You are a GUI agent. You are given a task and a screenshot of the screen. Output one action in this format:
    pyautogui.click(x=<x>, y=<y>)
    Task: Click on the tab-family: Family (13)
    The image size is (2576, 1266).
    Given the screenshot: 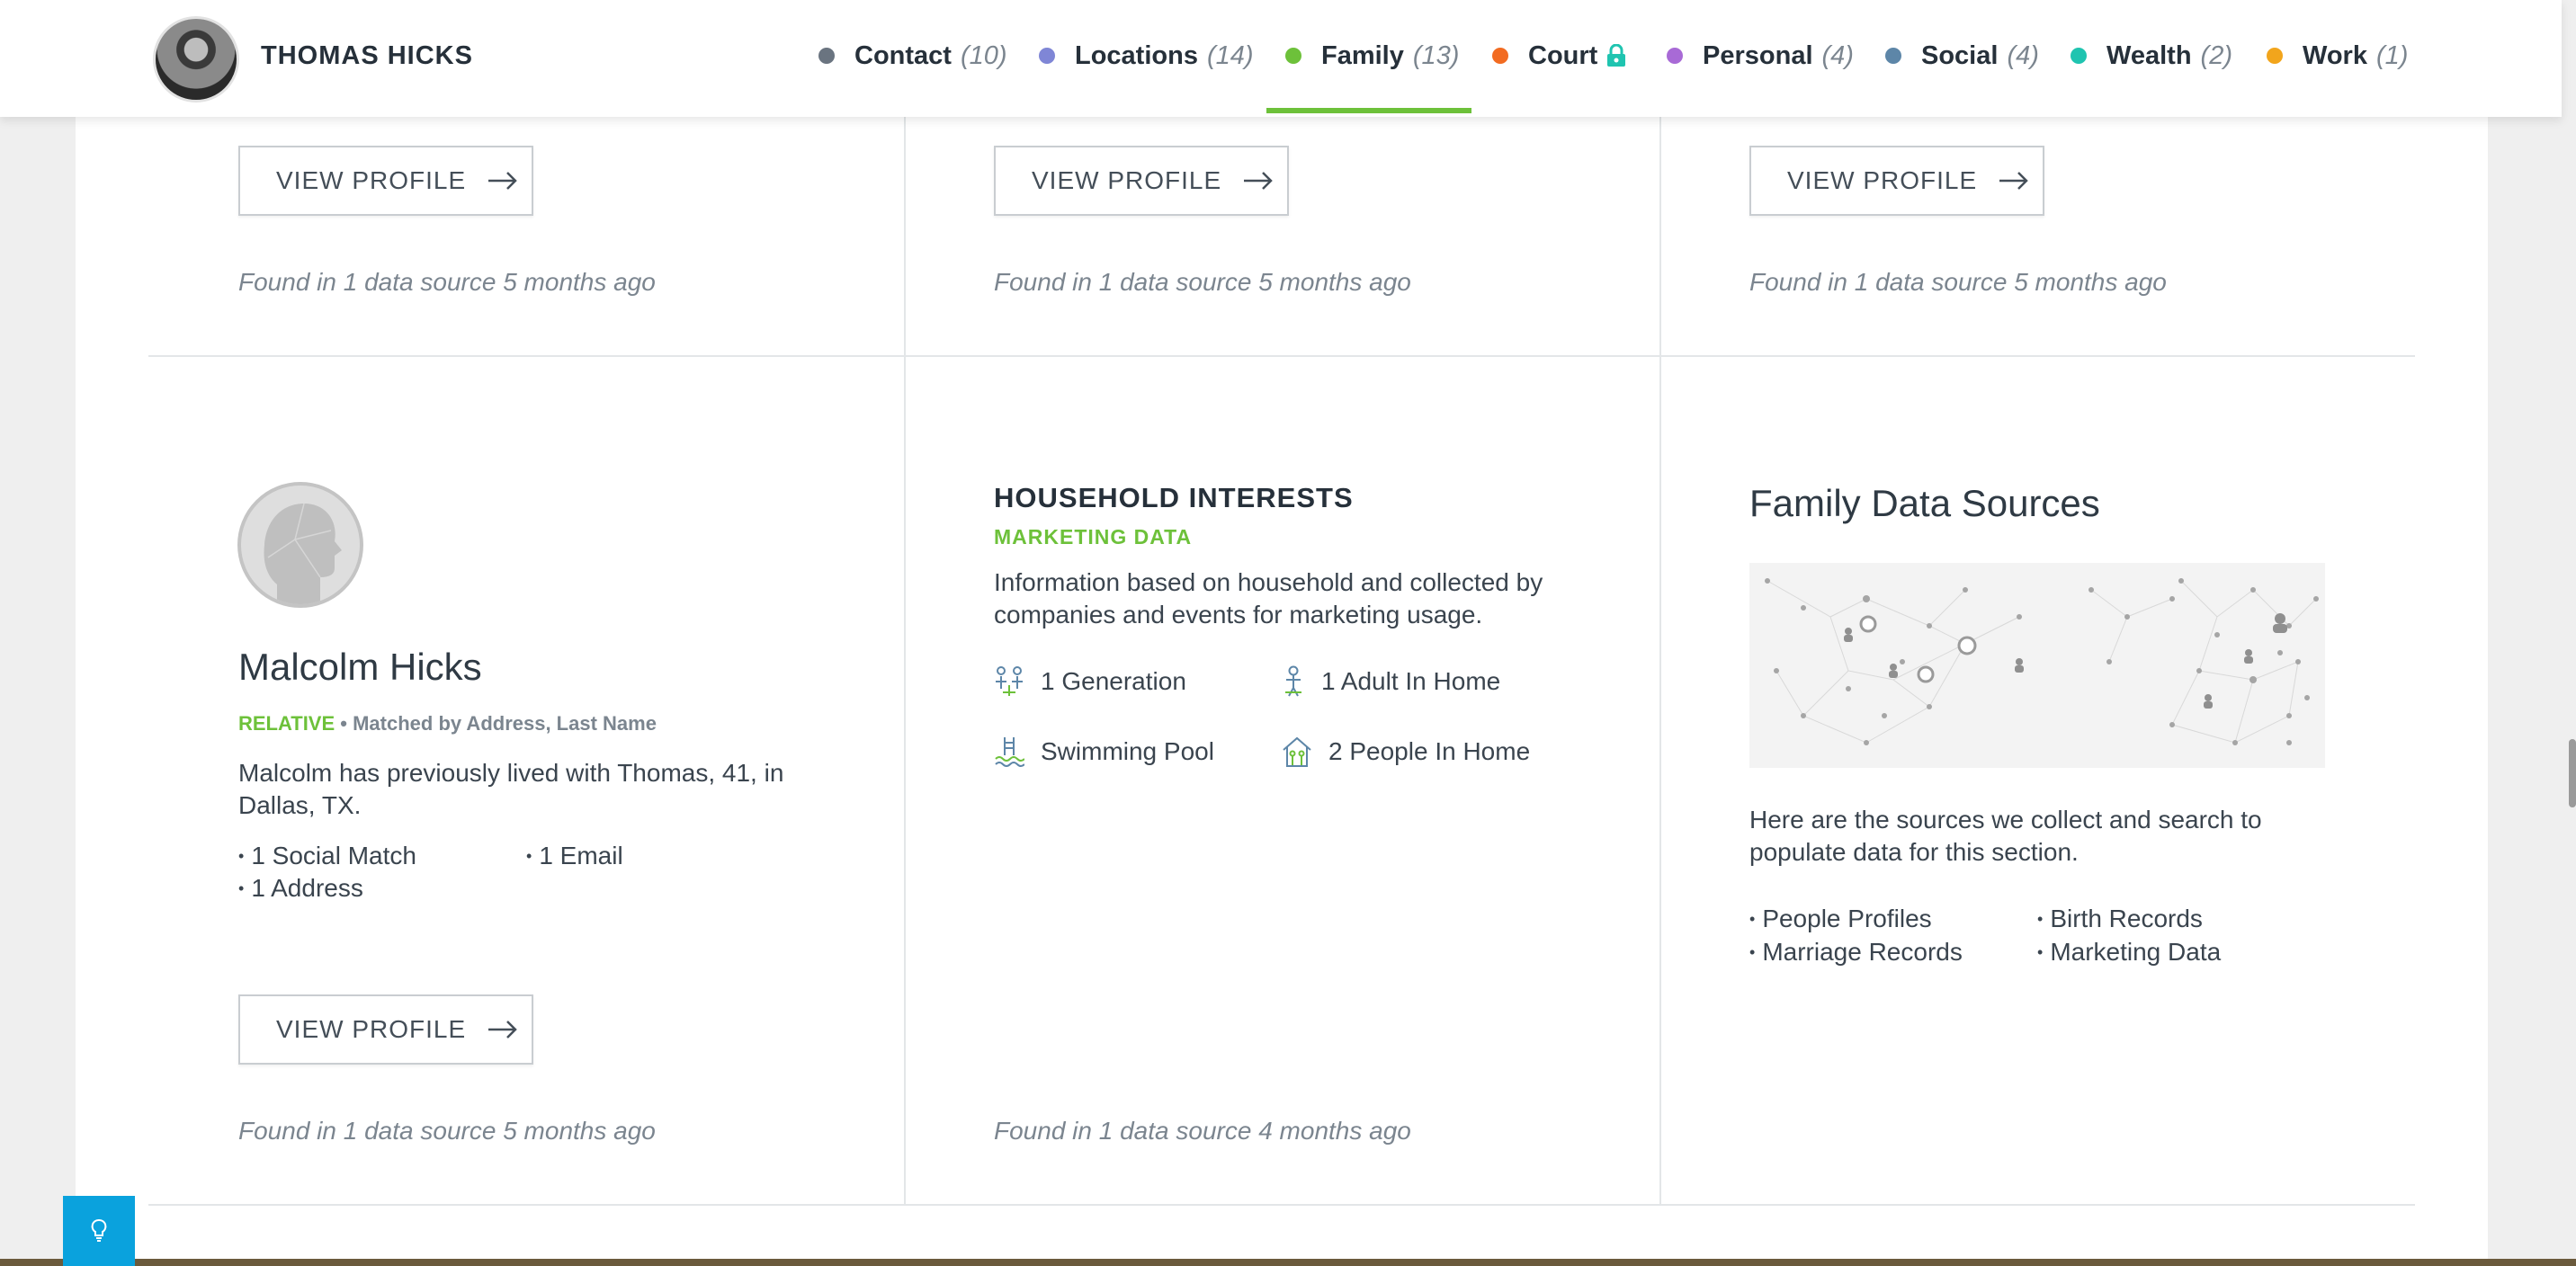 What is the action you would take?
    pyautogui.click(x=1372, y=56)
    